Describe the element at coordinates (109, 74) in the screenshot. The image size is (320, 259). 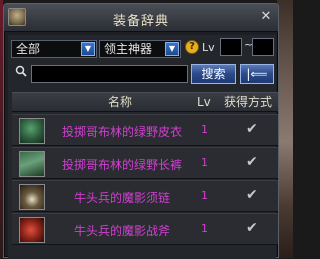
I see `search-input` at that location.